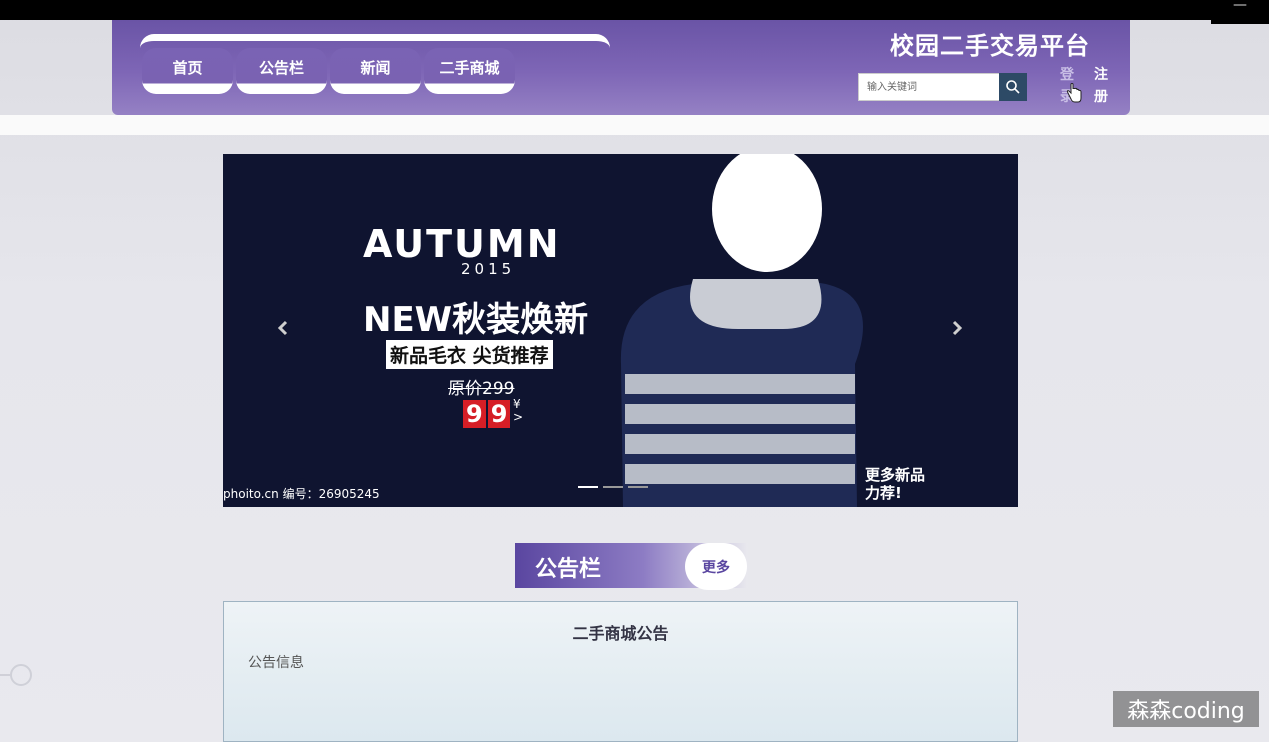 The height and width of the screenshot is (742, 1269). I want to click on hand-cursor-icon, so click(1074, 93).